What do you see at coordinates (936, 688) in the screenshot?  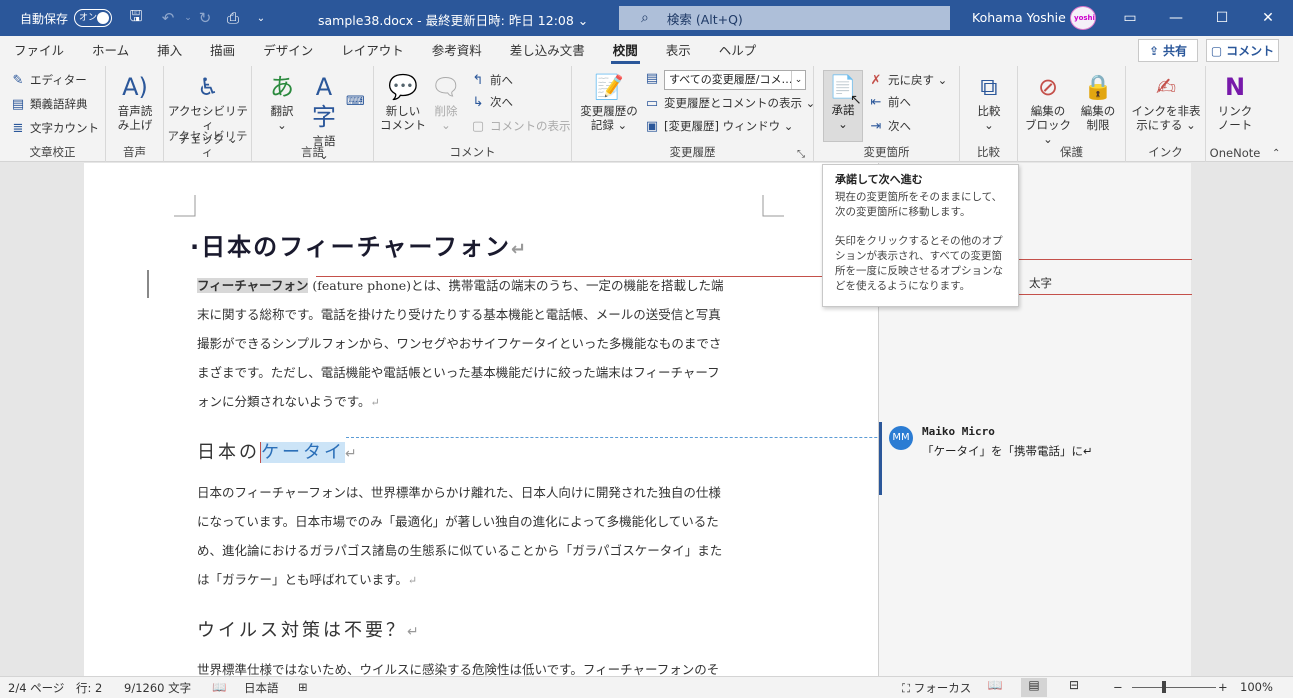 I see `focus-button: ⛶ フォーカス` at bounding box center [936, 688].